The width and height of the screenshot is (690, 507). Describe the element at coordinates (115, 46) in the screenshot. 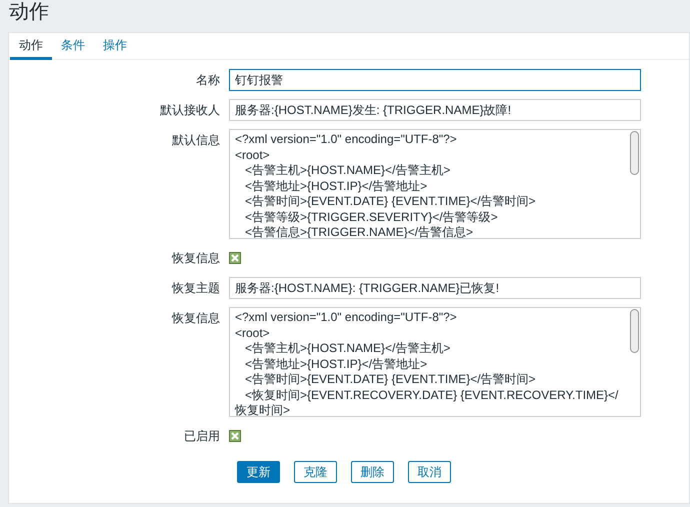

I see `tab: 操作` at that location.